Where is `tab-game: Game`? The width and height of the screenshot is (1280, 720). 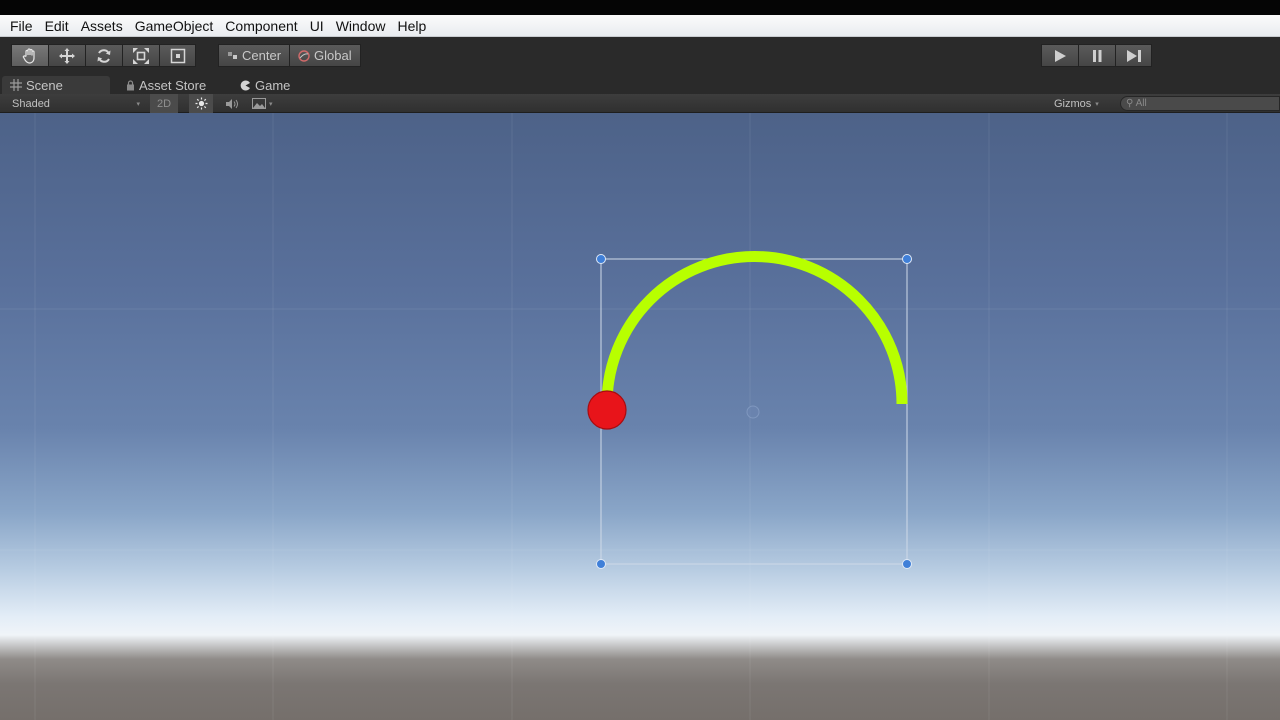 tab-game: Game is located at coordinates (265, 85).